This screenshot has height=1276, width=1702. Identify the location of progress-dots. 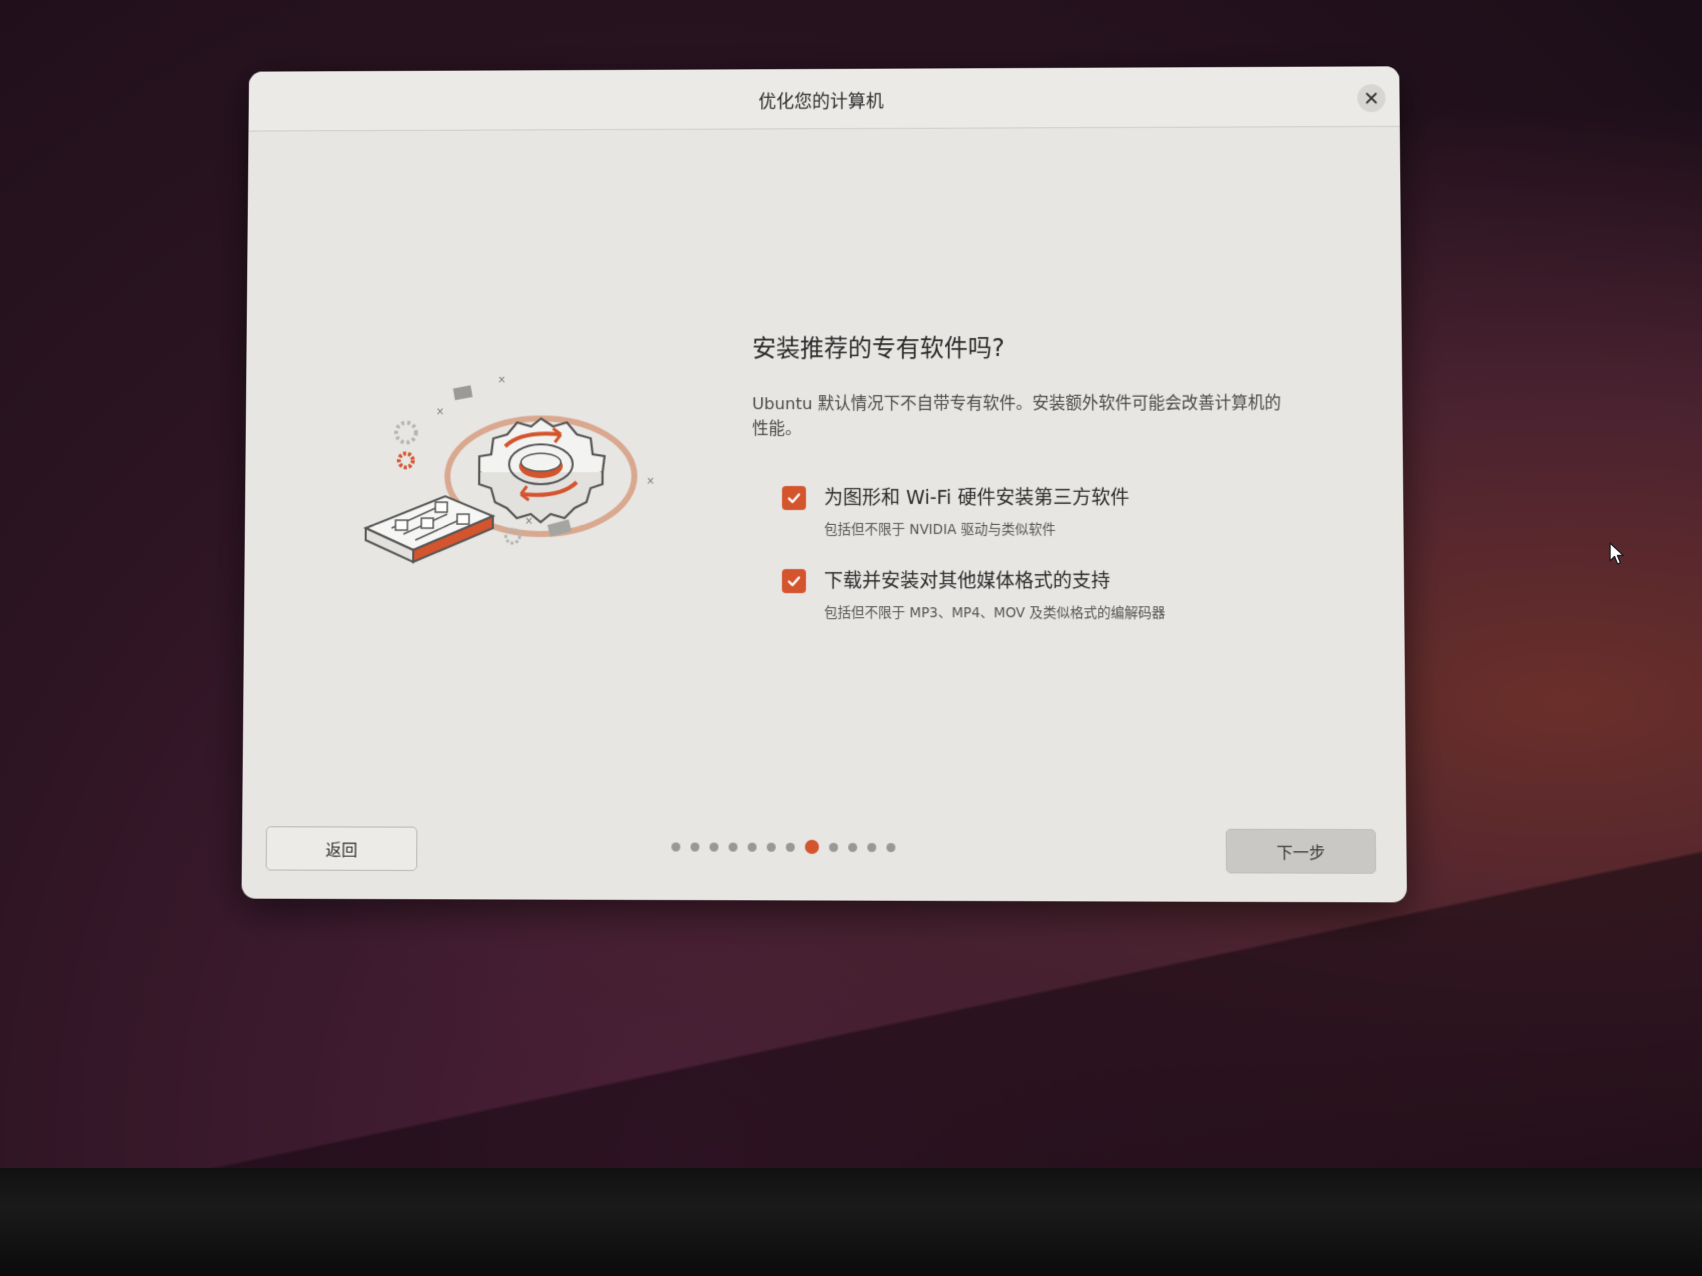
(783, 846).